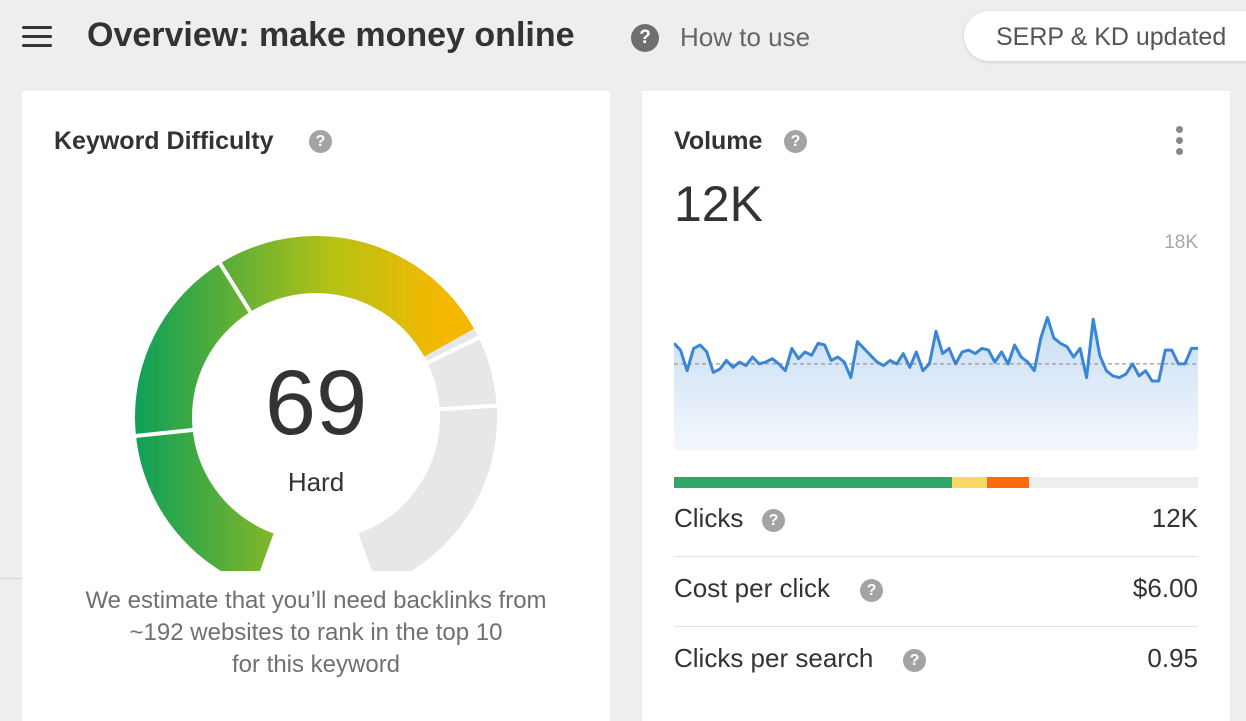 This screenshot has width=1246, height=721. Describe the element at coordinates (1165, 588) in the screenshot. I see `metric-value: $6.00` at that location.